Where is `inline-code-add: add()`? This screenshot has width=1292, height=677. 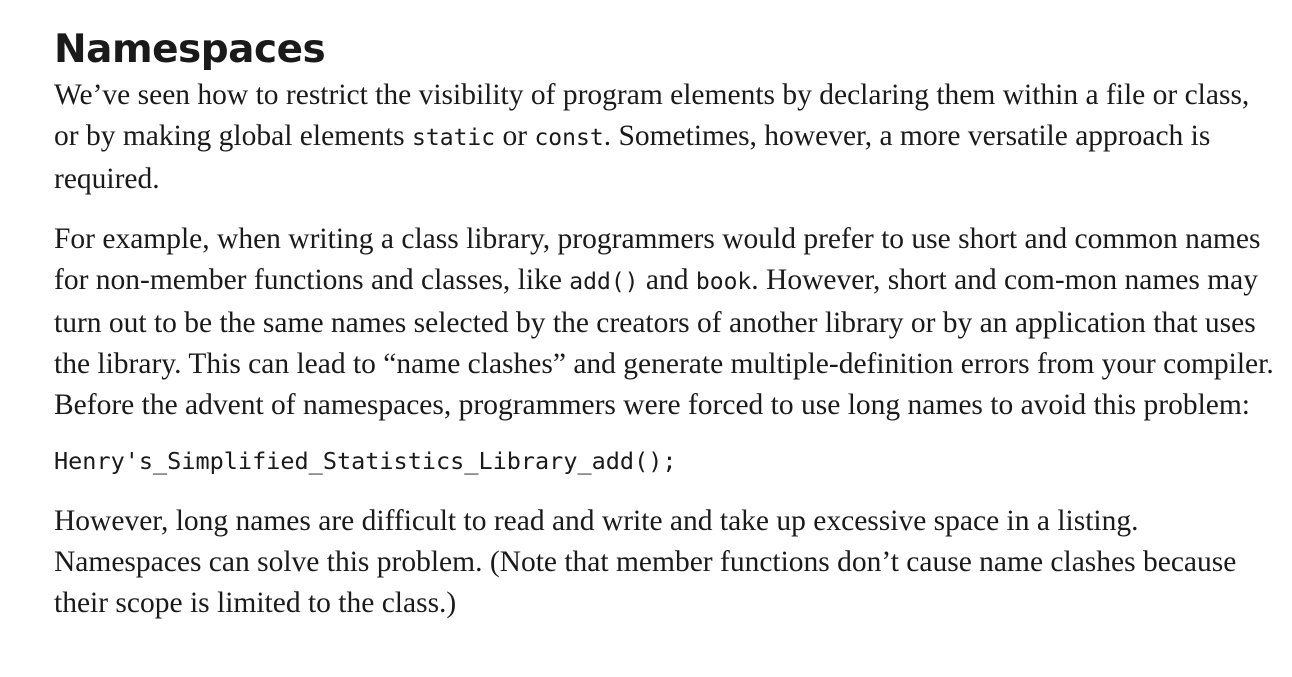 inline-code-add: add() is located at coordinates (604, 281).